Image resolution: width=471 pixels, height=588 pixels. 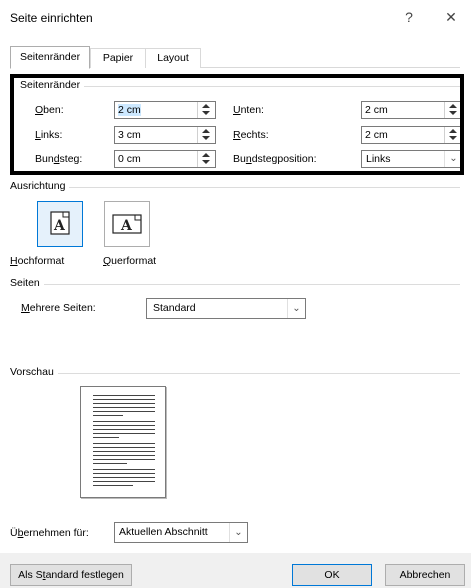 I want to click on orientation-group-line, so click(x=235, y=187).